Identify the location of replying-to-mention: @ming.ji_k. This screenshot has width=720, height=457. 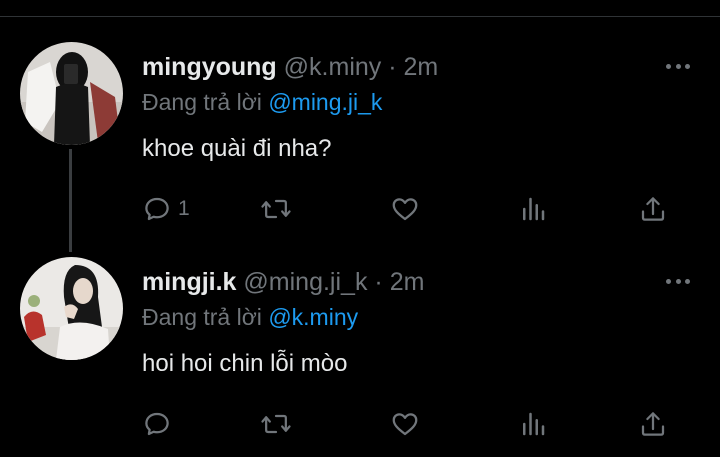
(325, 102).